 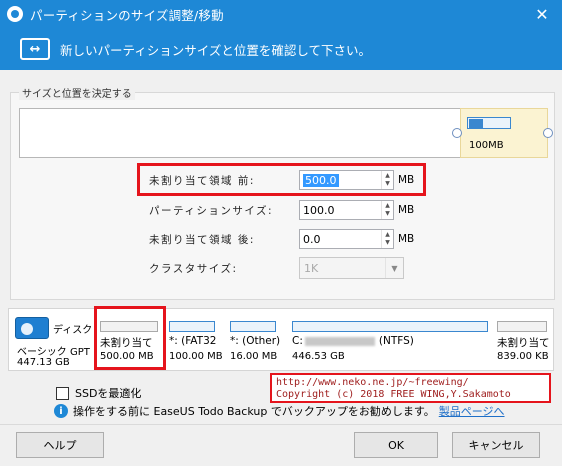 I want to click on partition-unallocated-2: 未割り当て 839.00 KB, so click(x=524, y=341).